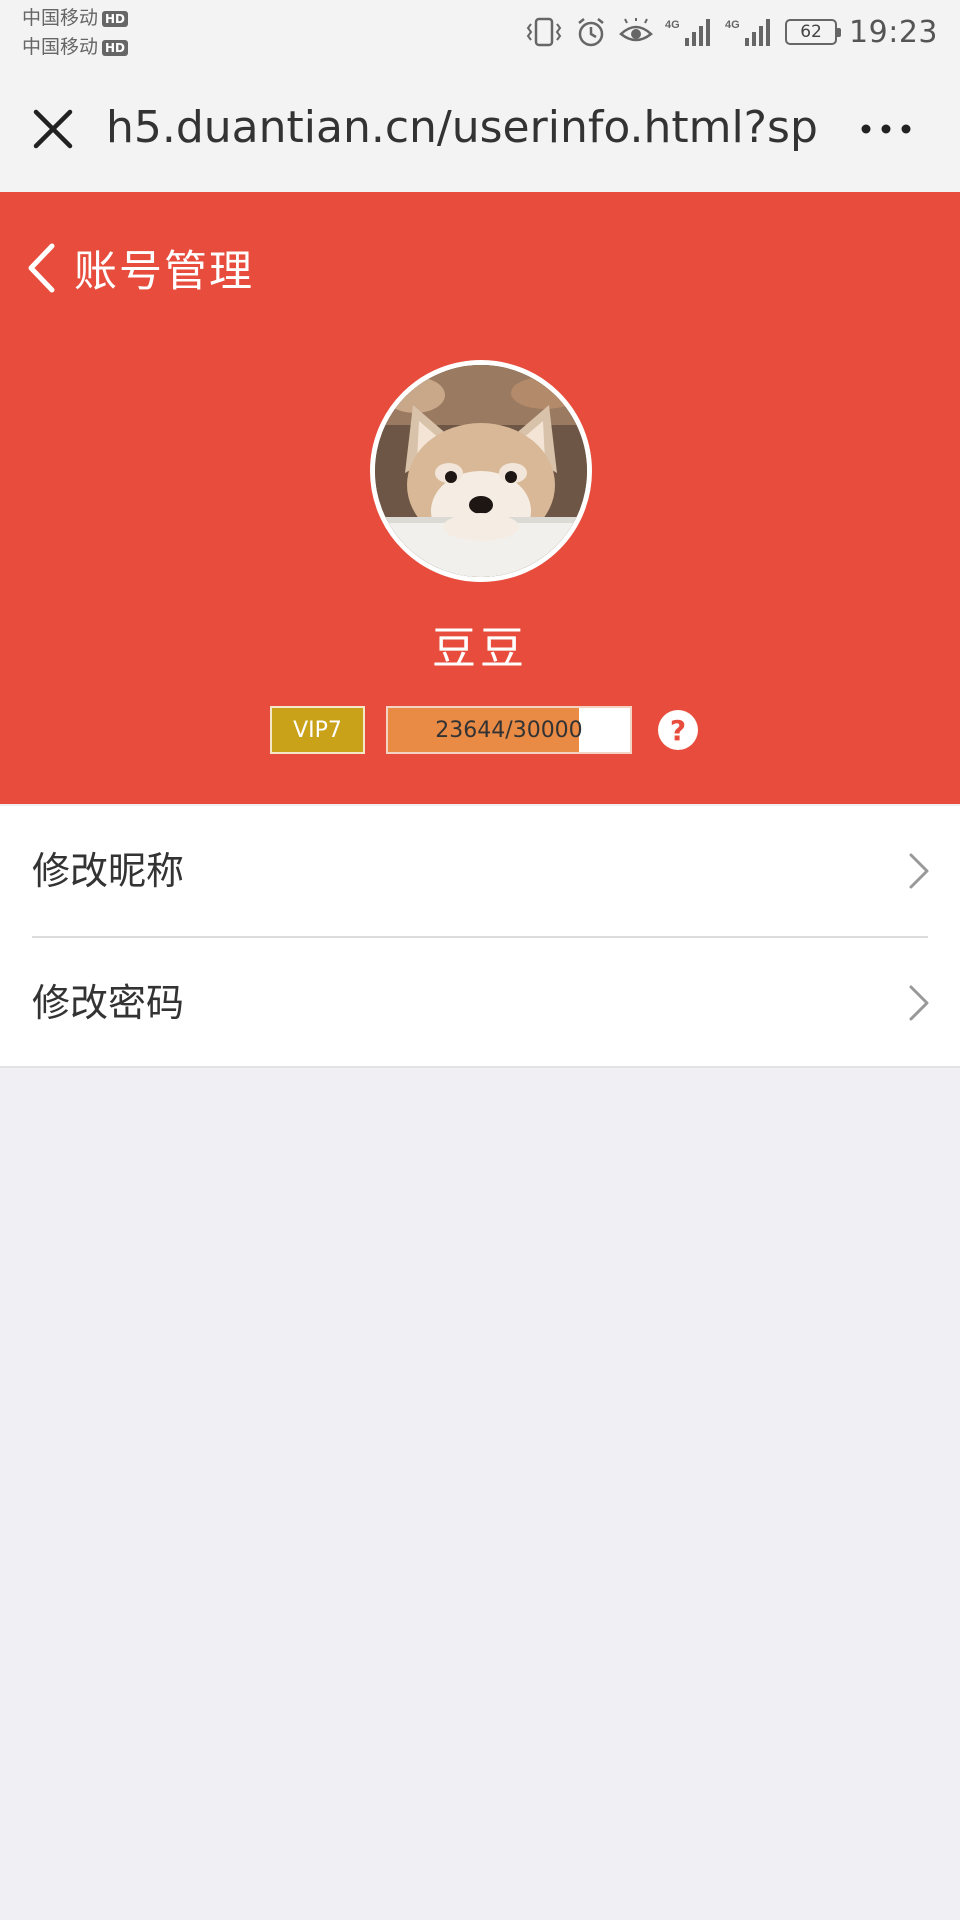 The width and height of the screenshot is (960, 1920). I want to click on exp-progress-text: 23644/30000, so click(509, 730).